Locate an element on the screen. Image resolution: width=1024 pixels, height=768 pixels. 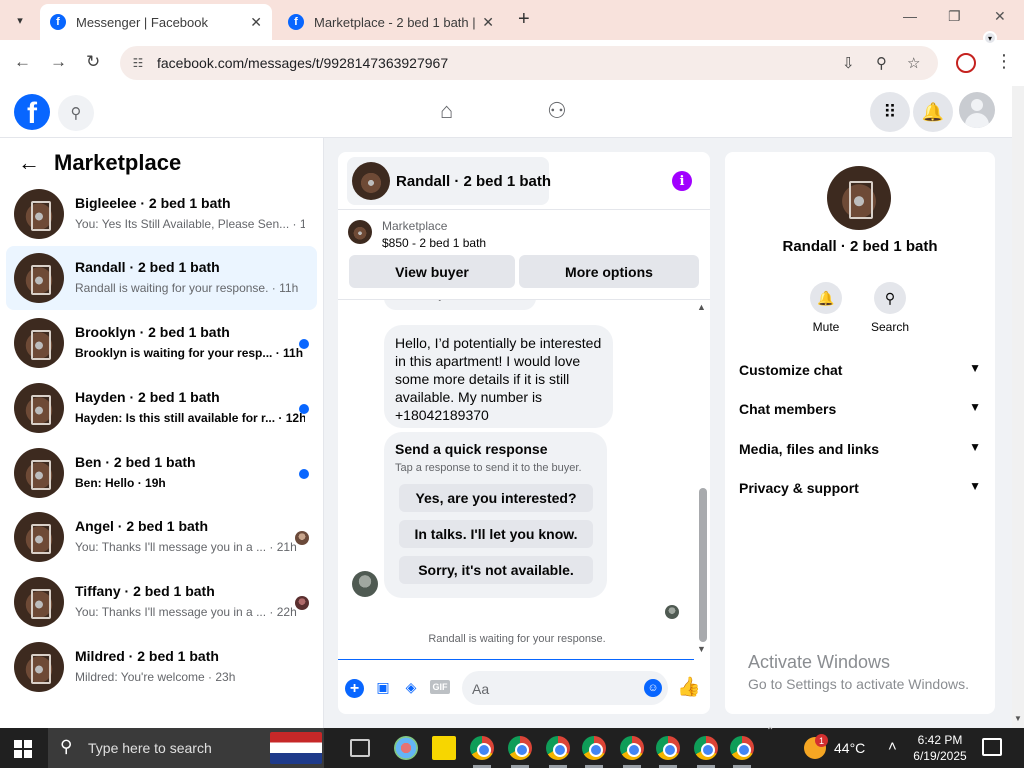
temperature: 44°C is located at coordinates (849, 748).